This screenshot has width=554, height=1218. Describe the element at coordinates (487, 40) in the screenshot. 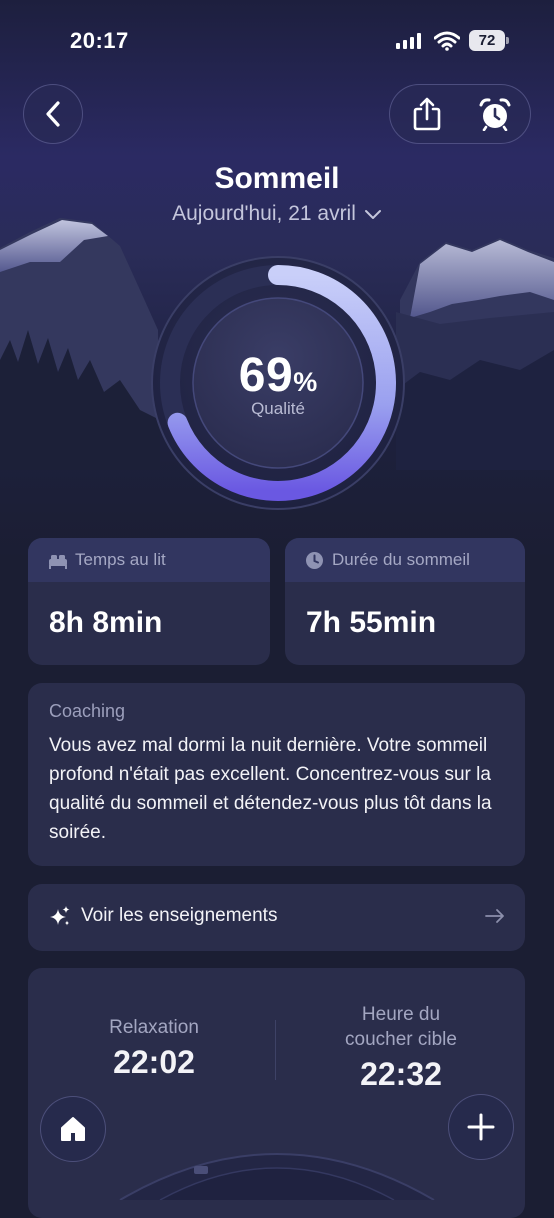

I see `battery-indicator: 72` at that location.